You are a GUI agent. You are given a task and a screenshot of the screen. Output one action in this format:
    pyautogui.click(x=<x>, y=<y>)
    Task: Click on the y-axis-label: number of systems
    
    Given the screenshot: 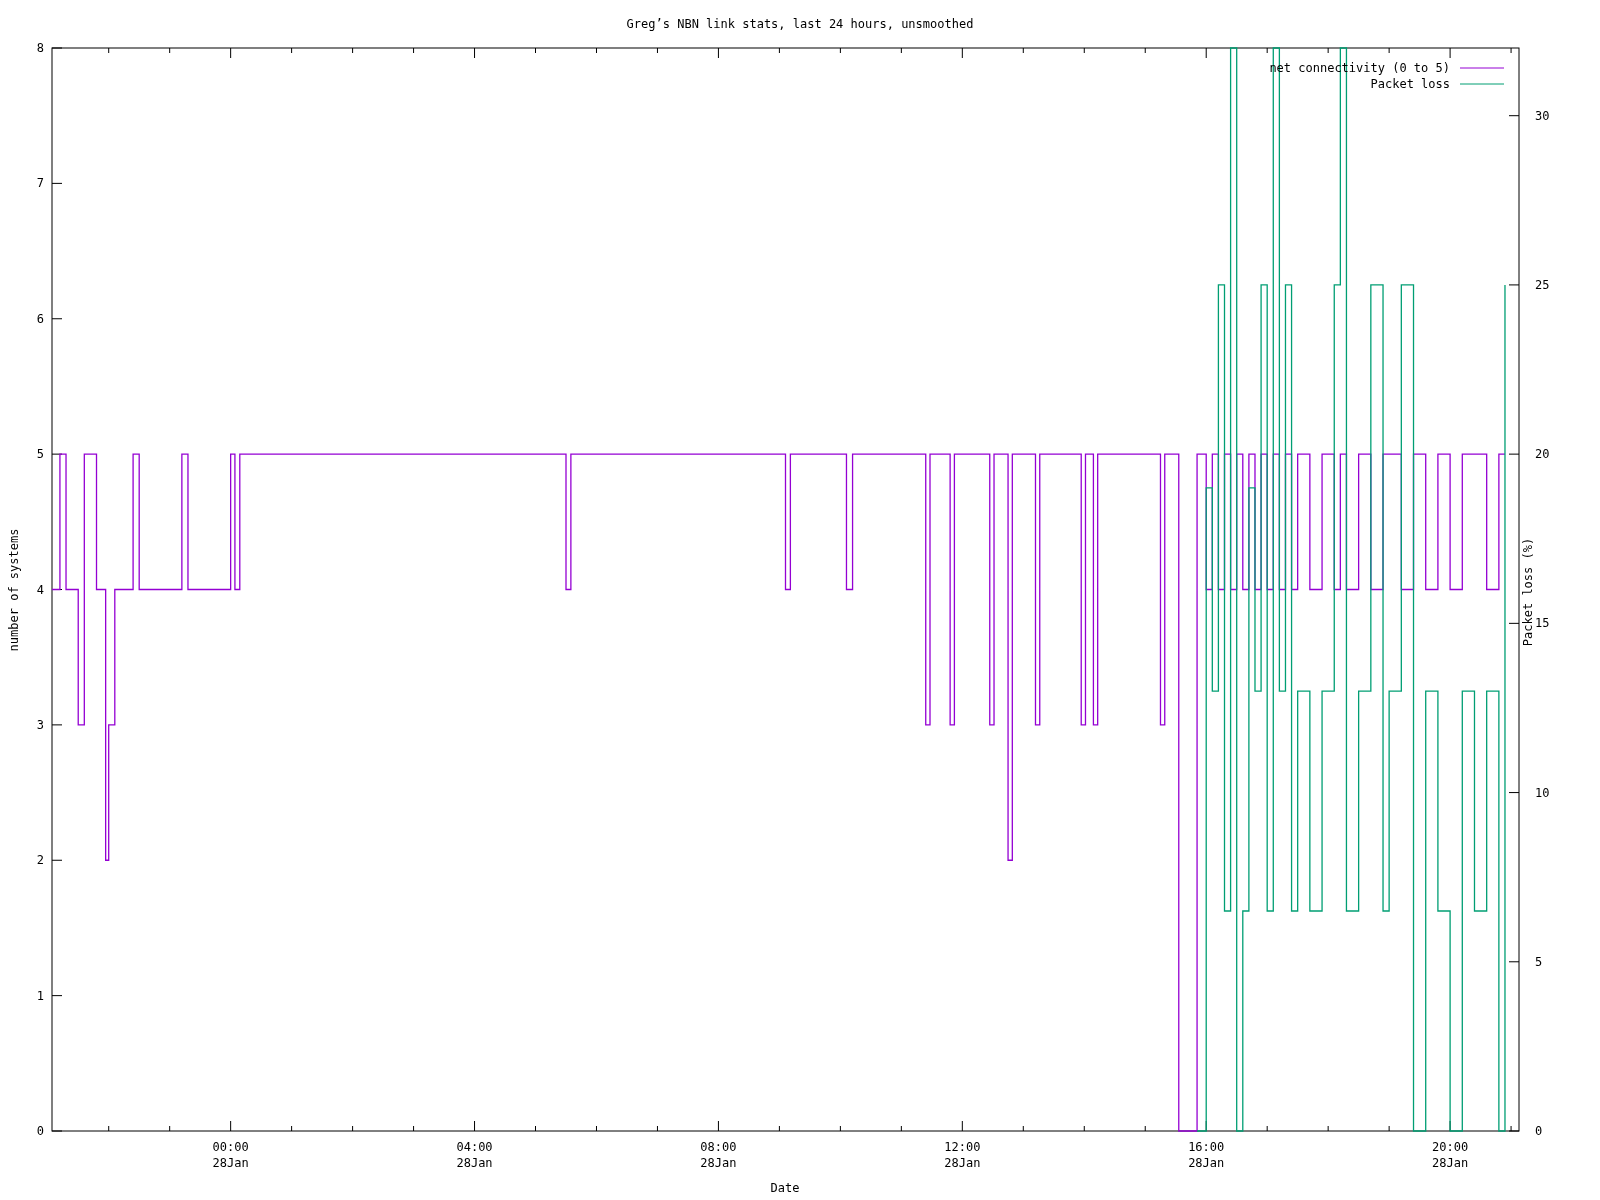 What is the action you would take?
    pyautogui.click(x=14, y=590)
    